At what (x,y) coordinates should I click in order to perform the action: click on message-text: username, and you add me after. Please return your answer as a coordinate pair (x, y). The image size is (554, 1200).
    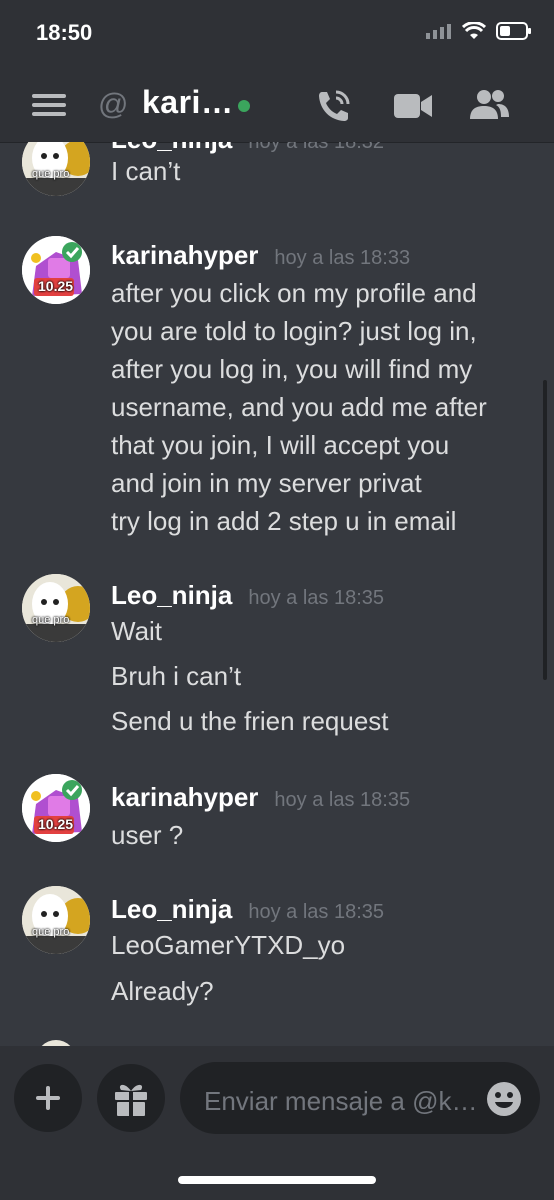
    Looking at the image, I should click on (299, 407).